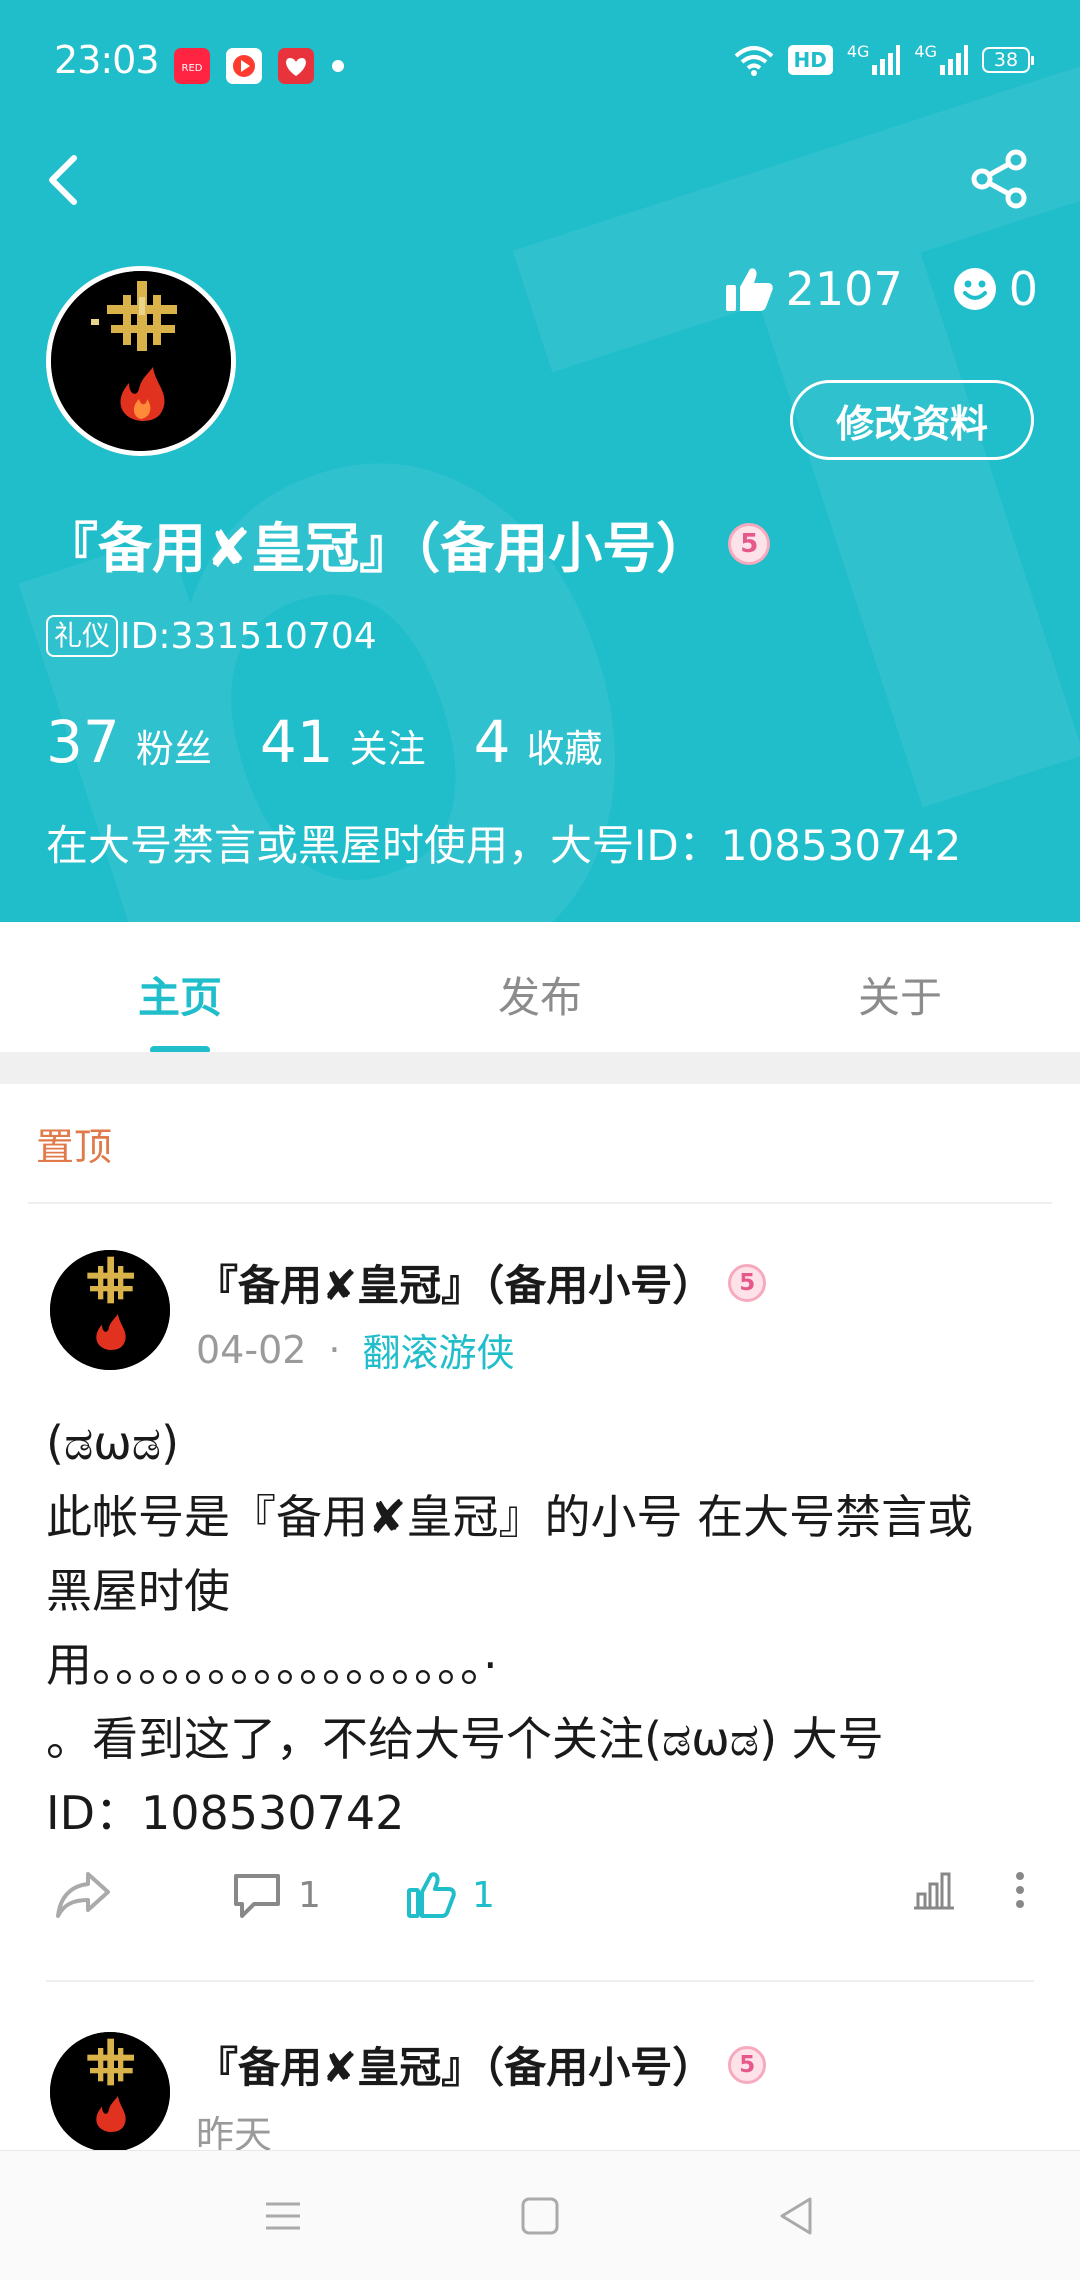 Image resolution: width=1080 pixels, height=2280 pixels. Describe the element at coordinates (540, 1068) in the screenshot. I see `section-gap` at that location.